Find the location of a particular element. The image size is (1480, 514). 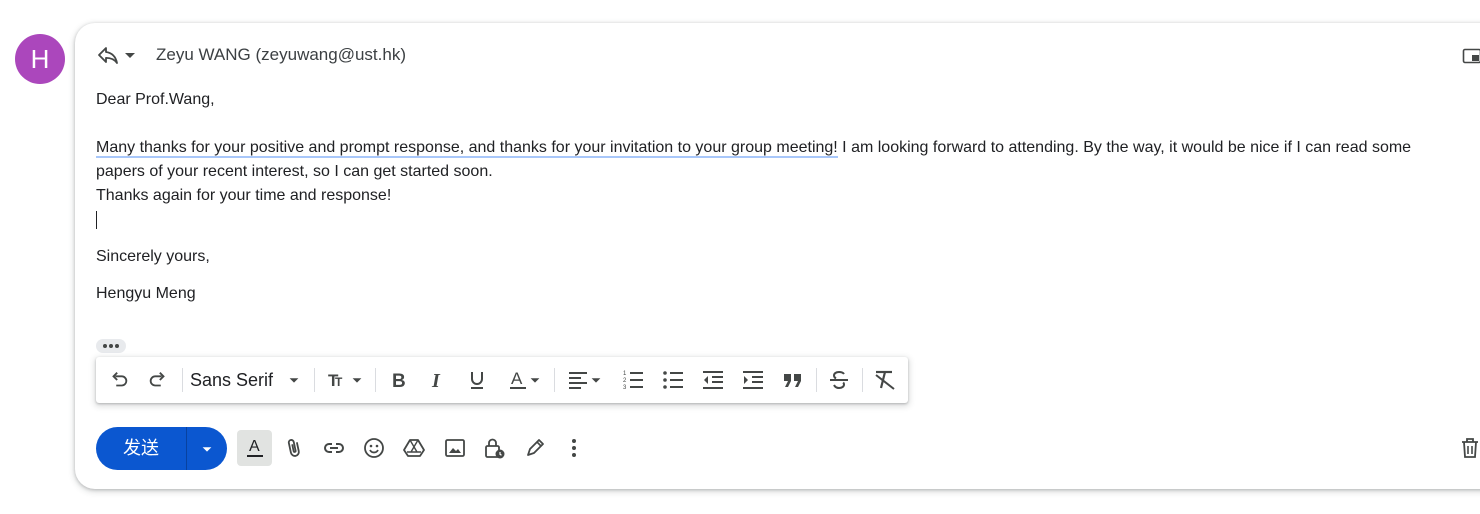

formatting-options-icon: A is located at coordinates (254, 448).